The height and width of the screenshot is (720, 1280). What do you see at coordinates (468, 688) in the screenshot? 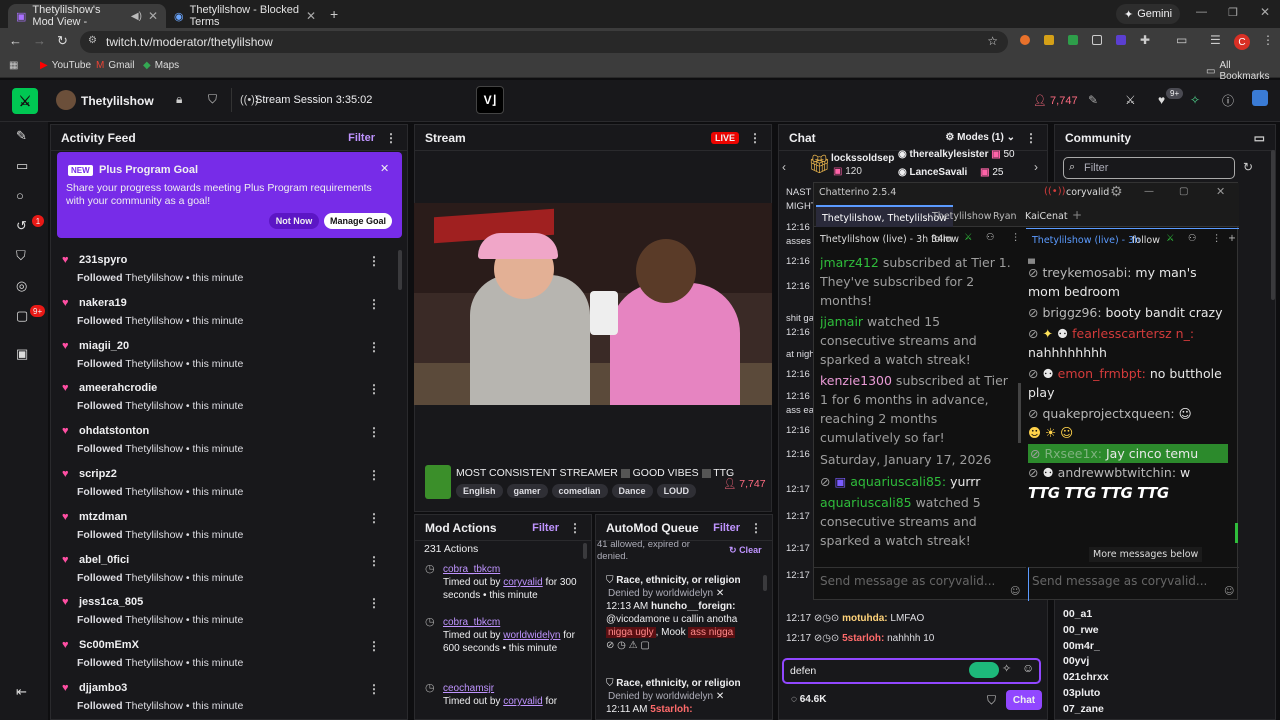
I see `action-user-link: ceochamsjr` at bounding box center [468, 688].